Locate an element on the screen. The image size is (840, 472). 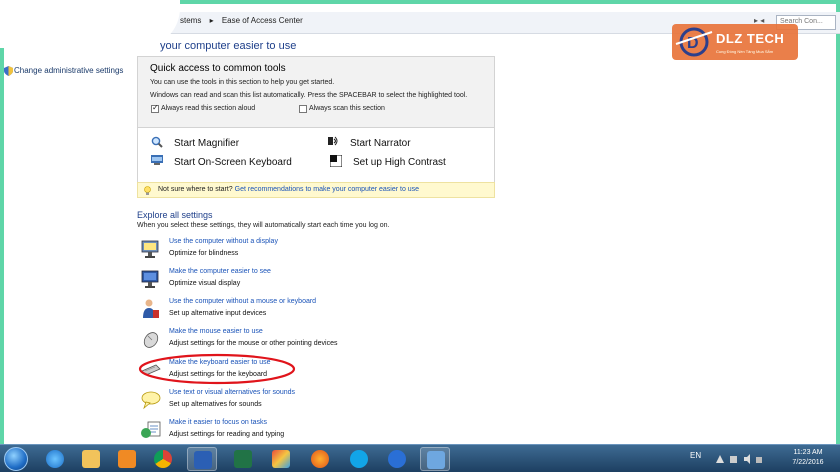
setting-description: Set up alternative input devices is located at coordinates (218, 313).